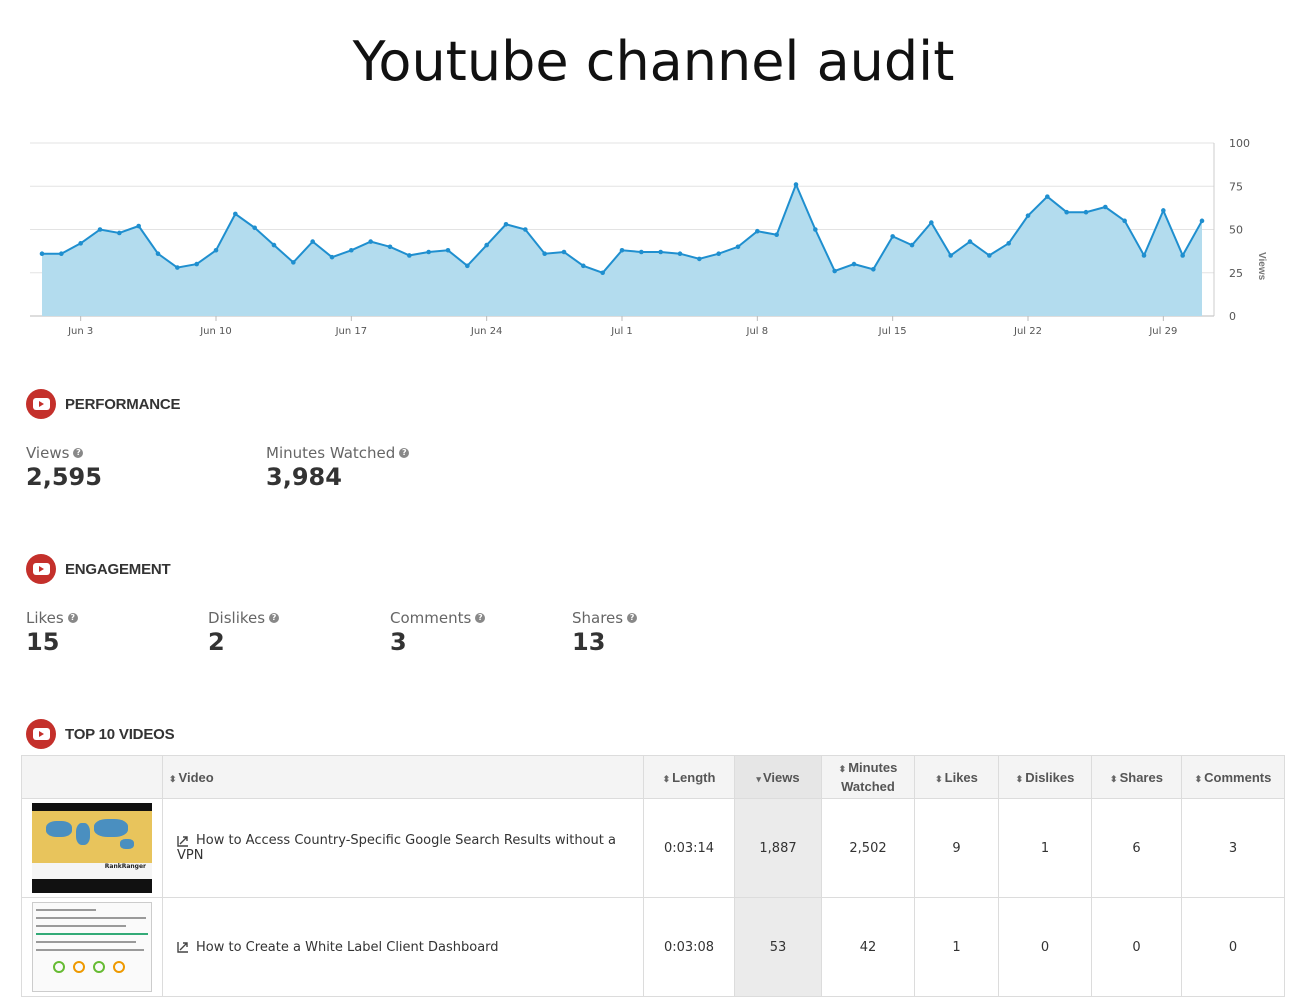 The height and width of the screenshot is (997, 1307). Describe the element at coordinates (1233, 848) in the screenshot. I see `comments-cell: 3` at that location.